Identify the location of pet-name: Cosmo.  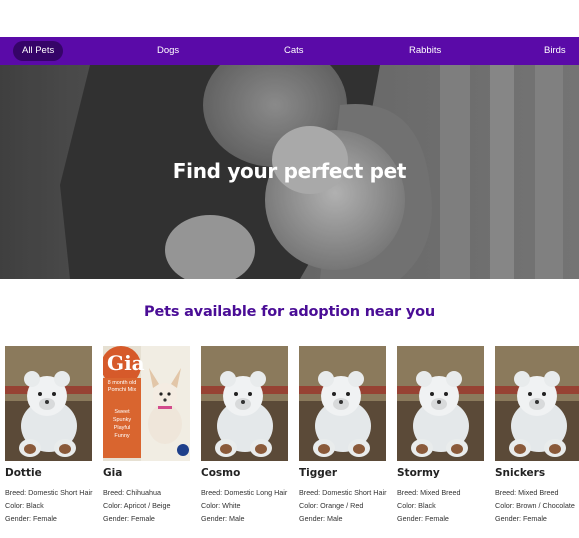
(220, 473).